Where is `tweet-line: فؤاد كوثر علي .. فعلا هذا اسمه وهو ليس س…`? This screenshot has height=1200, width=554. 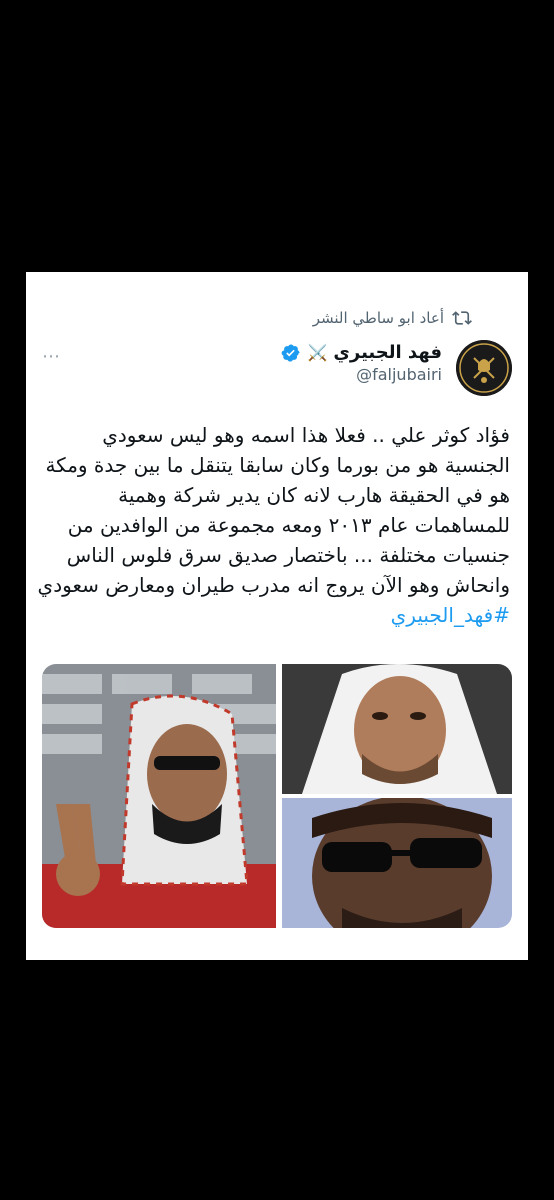
tweet-line: فؤاد كوثر علي .. فعلا هذا اسمه وهو ليس س… is located at coordinates (306, 435).